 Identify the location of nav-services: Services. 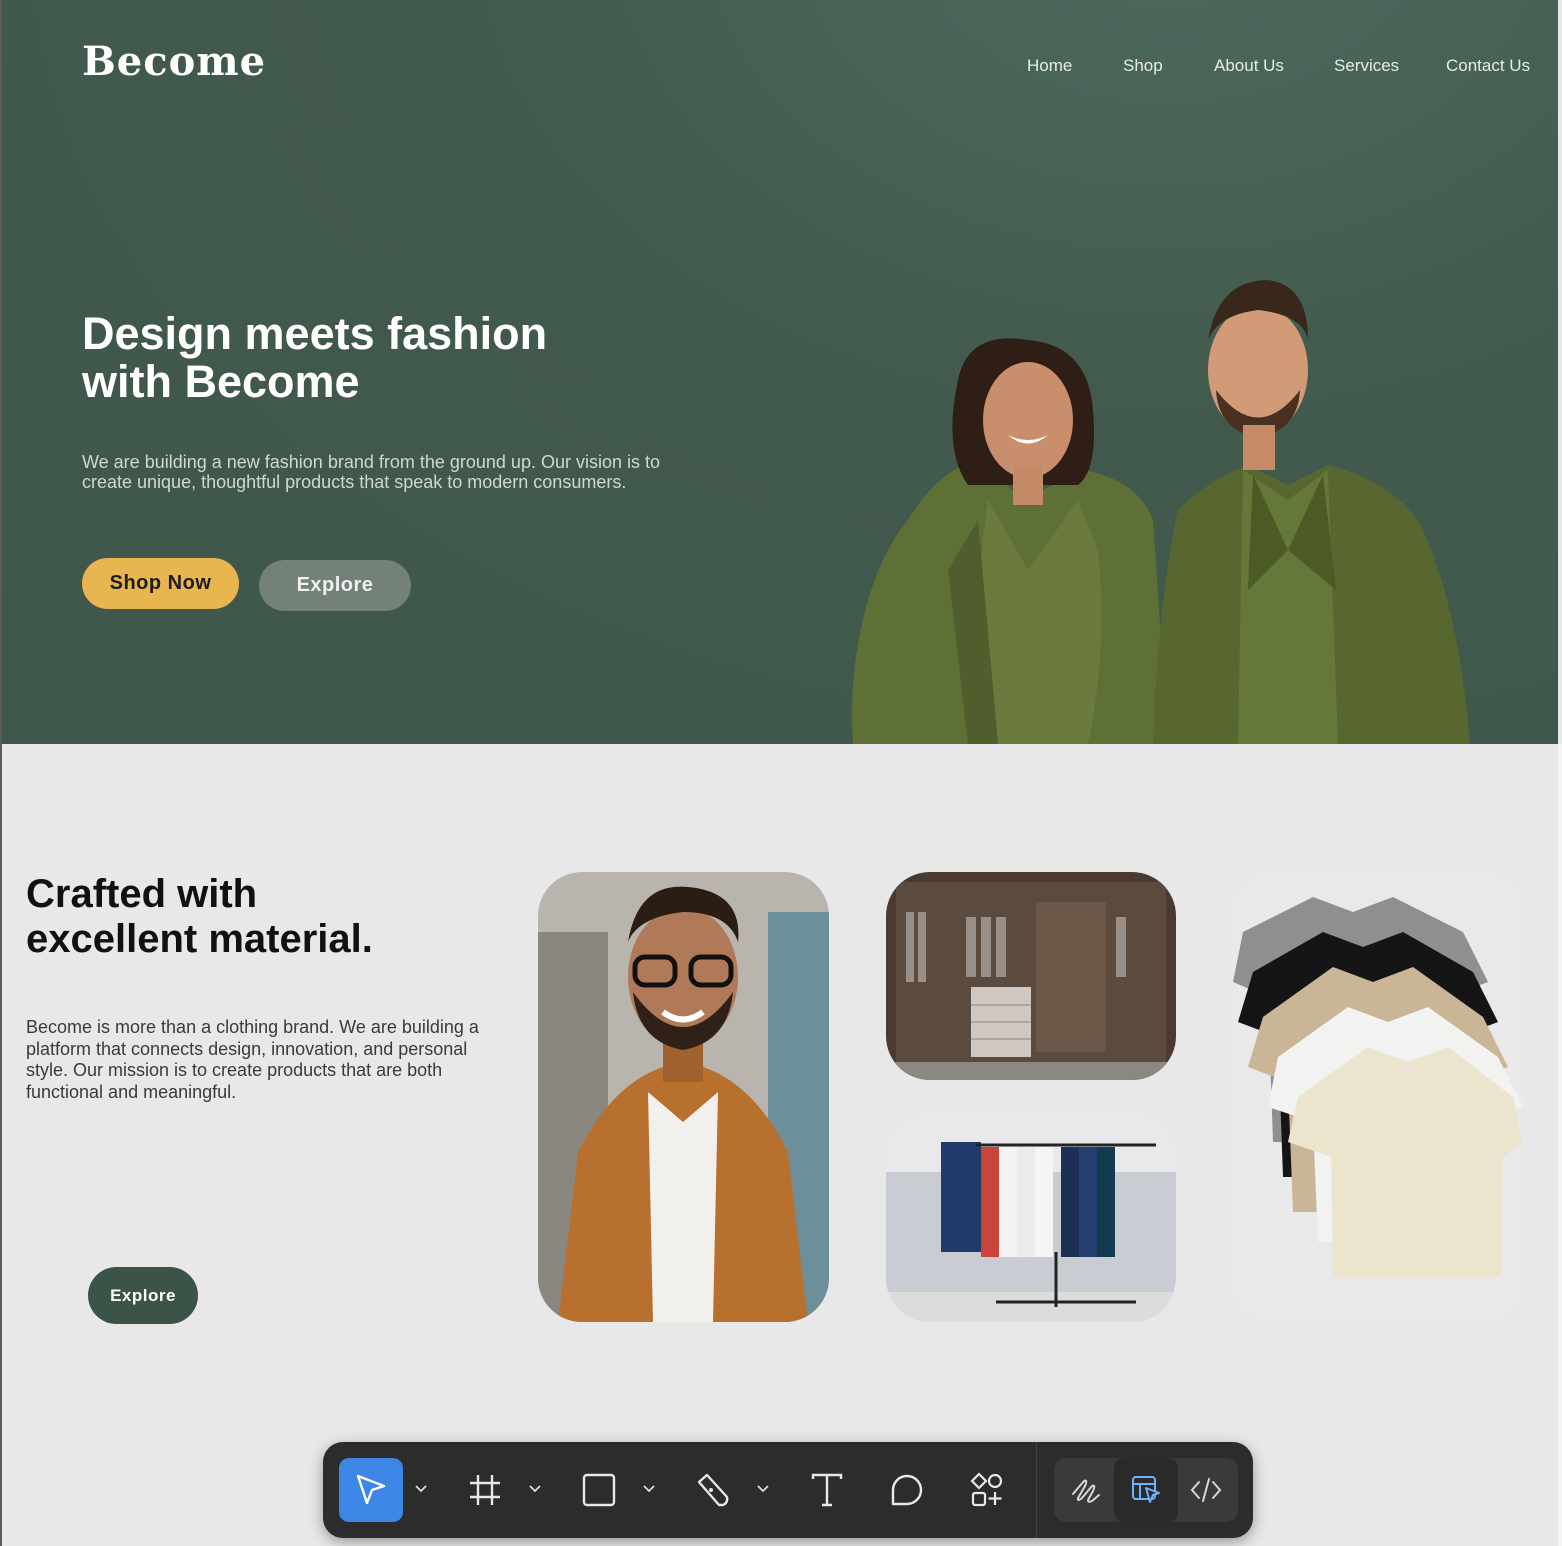
(1366, 66).